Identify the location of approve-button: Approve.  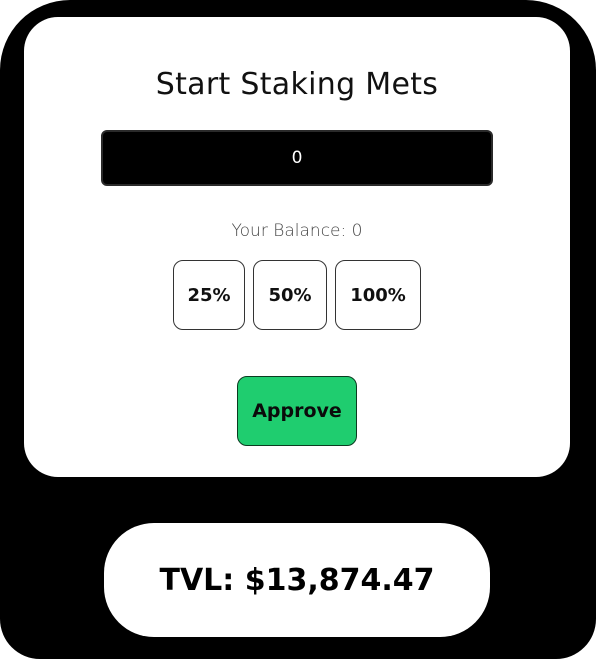
(297, 411).